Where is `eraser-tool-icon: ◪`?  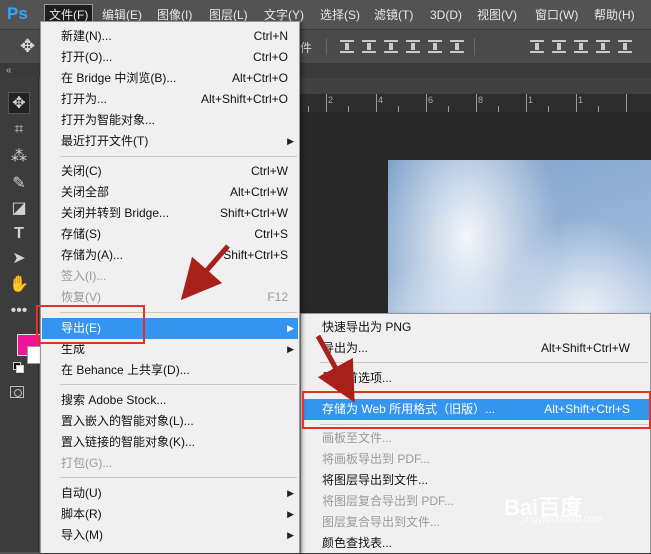 eraser-tool-icon: ◪ is located at coordinates (19, 209).